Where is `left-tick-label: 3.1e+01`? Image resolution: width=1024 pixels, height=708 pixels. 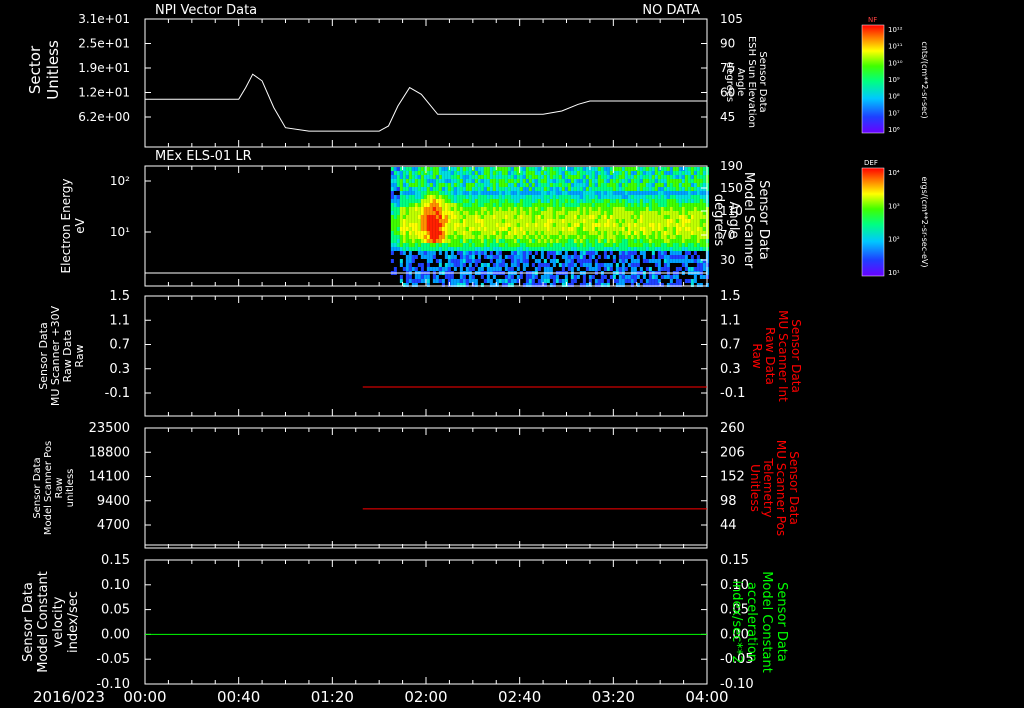 left-tick-label: 3.1e+01 is located at coordinates (104, 19).